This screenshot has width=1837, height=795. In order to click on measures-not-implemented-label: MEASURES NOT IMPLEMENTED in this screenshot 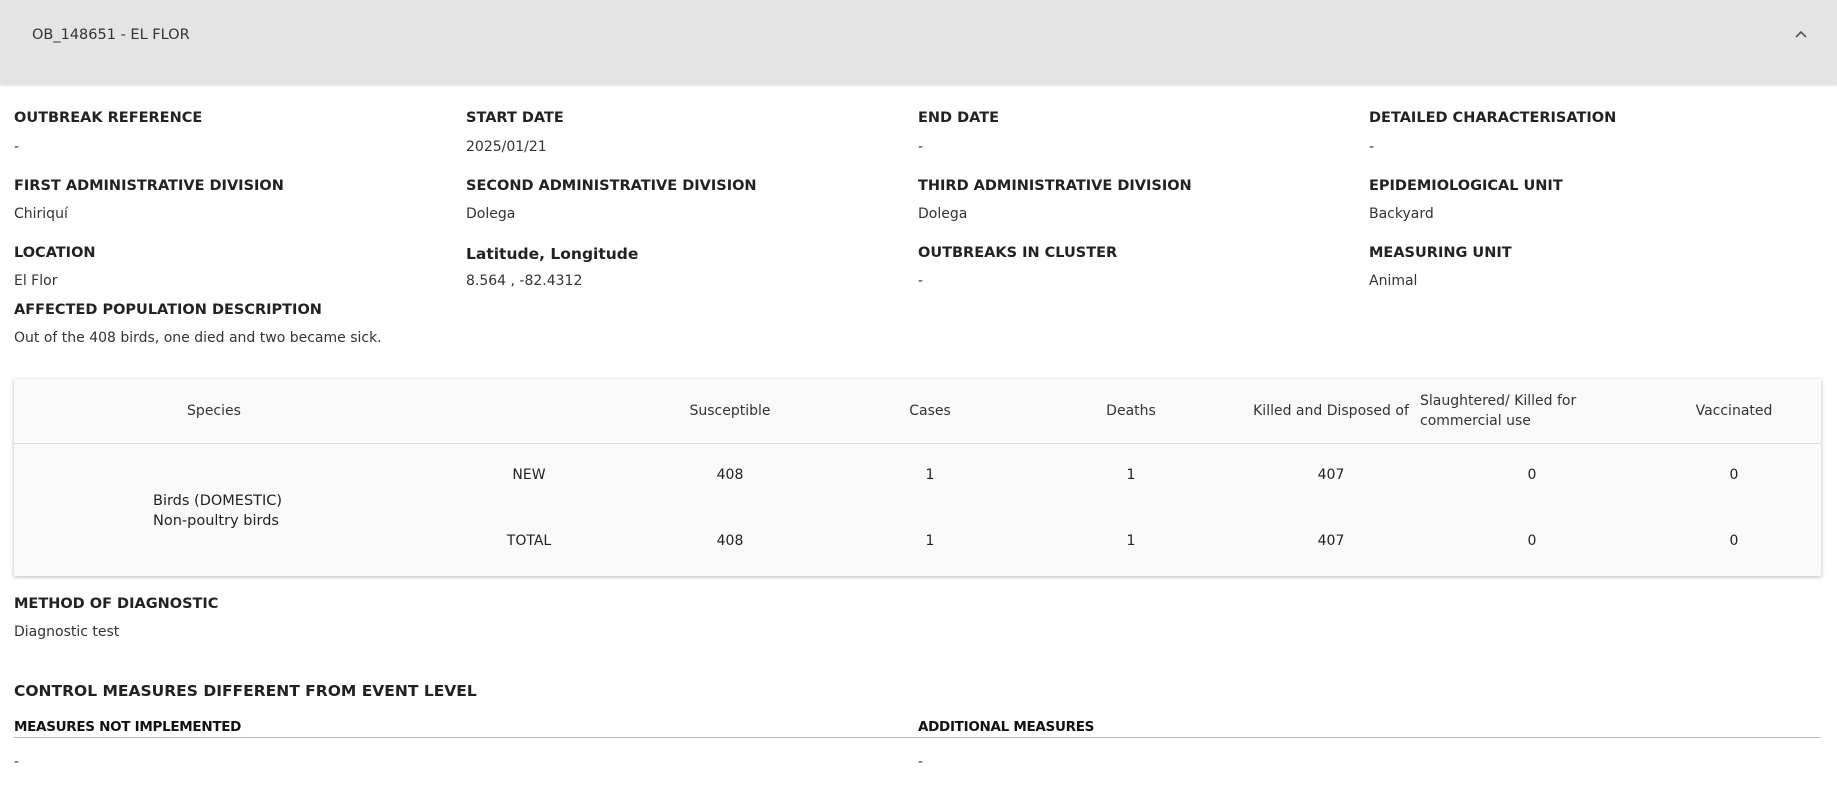, I will do `click(128, 727)`.